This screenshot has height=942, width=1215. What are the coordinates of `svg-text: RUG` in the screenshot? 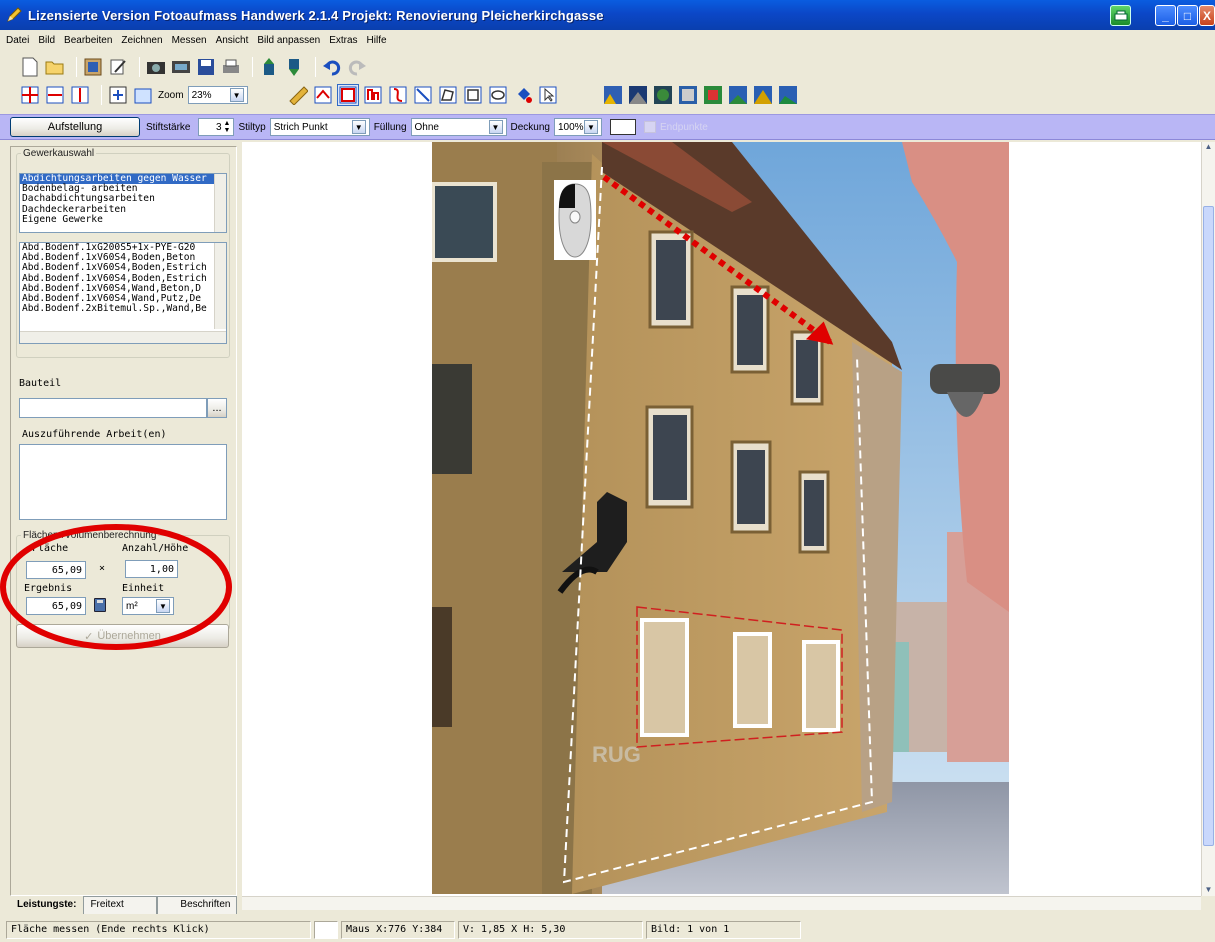 It's located at (616, 754).